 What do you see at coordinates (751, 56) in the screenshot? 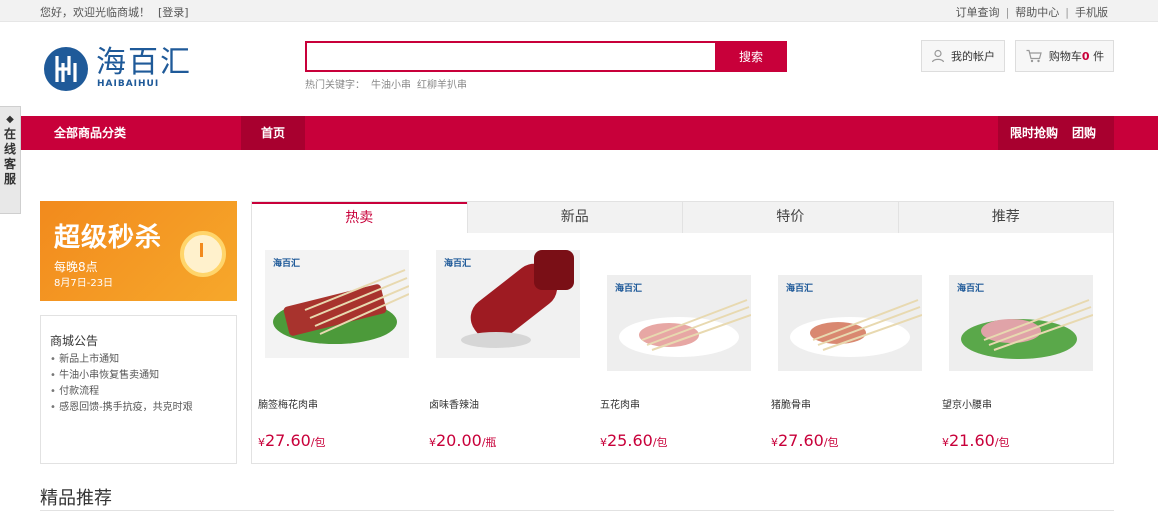
I see `search-button: 搜索` at bounding box center [751, 56].